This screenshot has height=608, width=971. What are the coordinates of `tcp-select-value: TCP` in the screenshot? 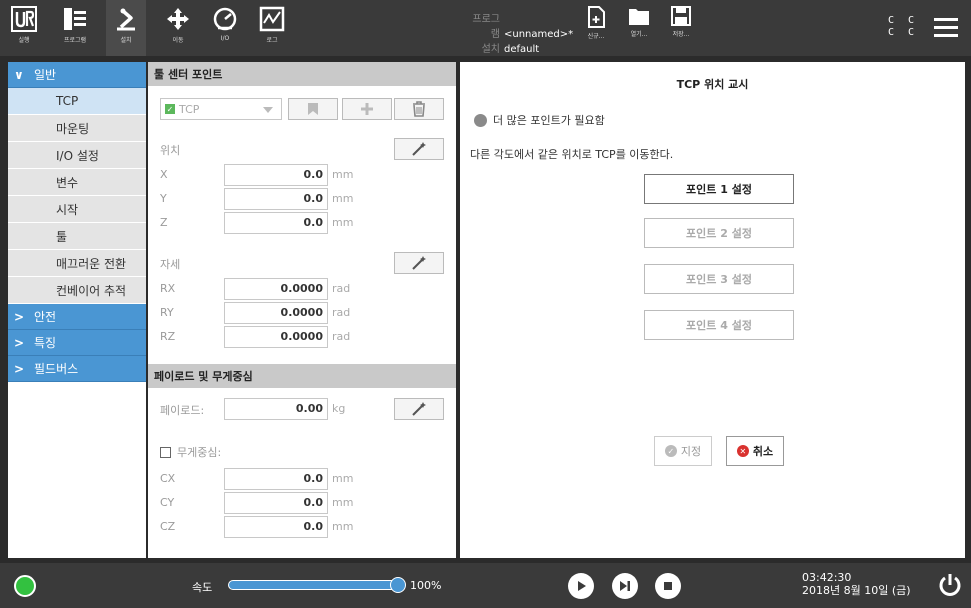 It's located at (189, 109).